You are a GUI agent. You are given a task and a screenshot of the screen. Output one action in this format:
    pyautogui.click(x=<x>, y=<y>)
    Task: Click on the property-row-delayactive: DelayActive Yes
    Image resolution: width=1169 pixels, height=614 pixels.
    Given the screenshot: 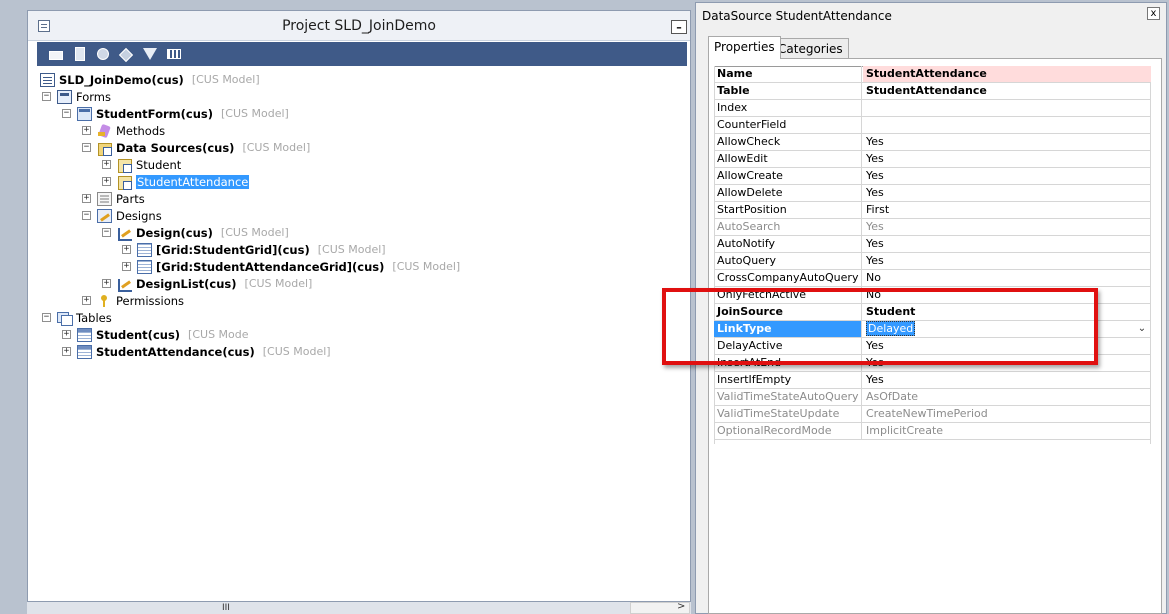 What is the action you would take?
    pyautogui.click(x=932, y=346)
    